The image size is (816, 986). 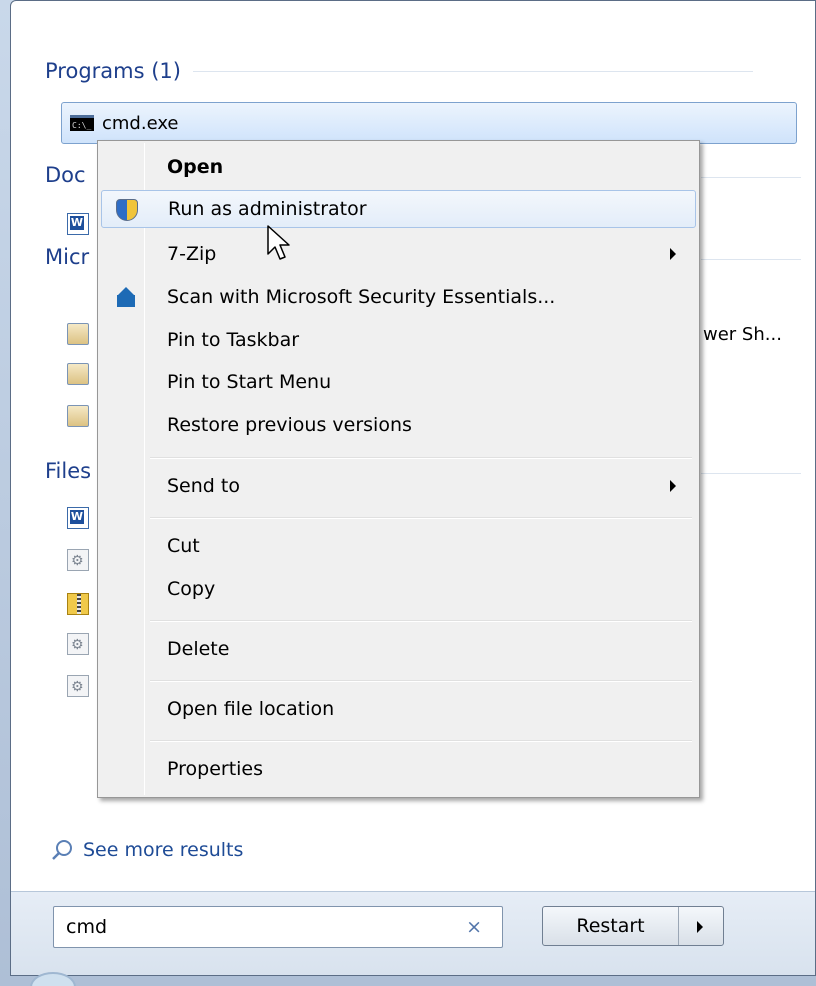 I want to click on documents-group-header: Doc, so click(x=65, y=175).